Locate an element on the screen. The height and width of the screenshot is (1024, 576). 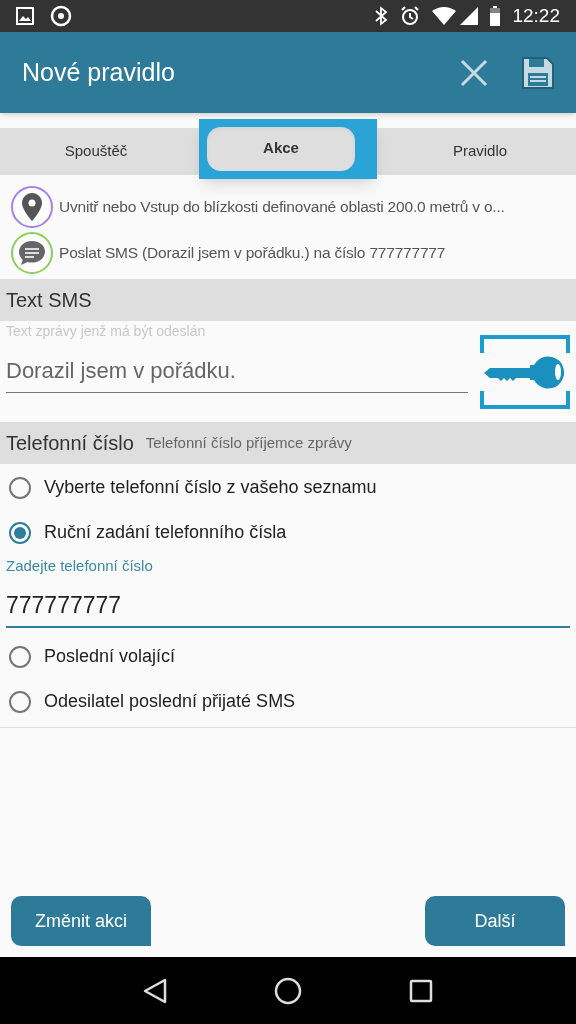
option-label: Vyberte telefonní číslo z vašeho seznamu is located at coordinates (210, 487).